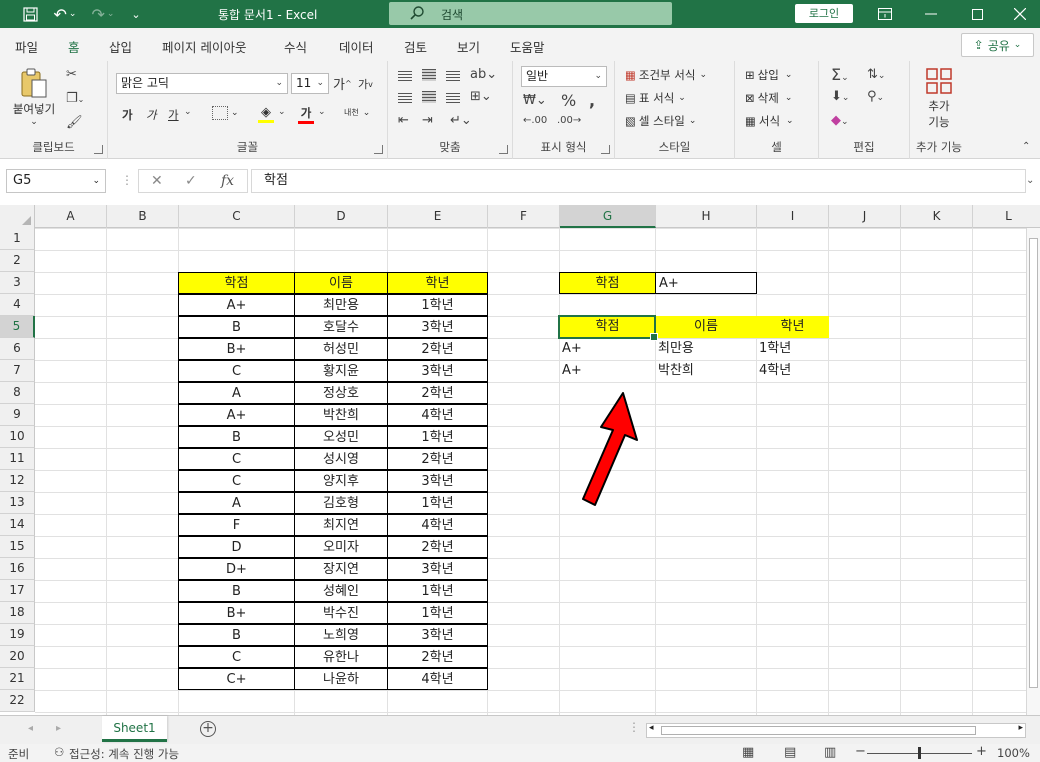 The width and height of the screenshot is (1040, 762). What do you see at coordinates (30, 728) in the screenshot?
I see `scroll-sheets-left-icon: ◂` at bounding box center [30, 728].